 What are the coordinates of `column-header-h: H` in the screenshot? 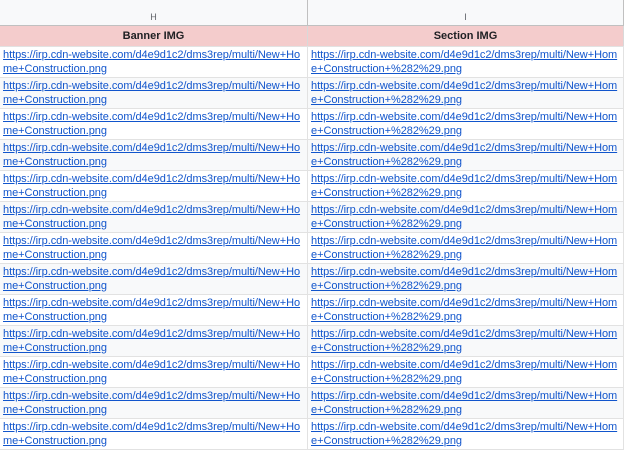 It's located at (154, 12).